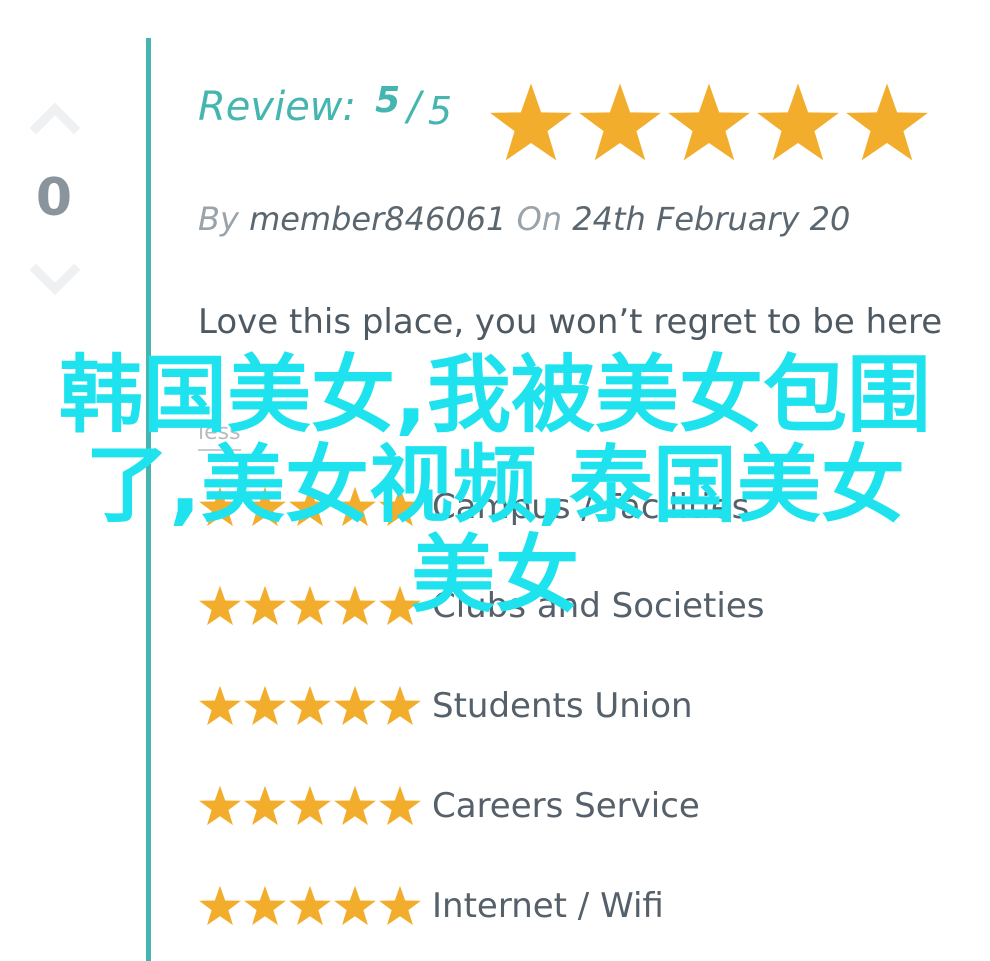 Image resolution: width=990 pixels, height=961 pixels. I want to click on review-score-heading: Review: 5 / 5, so click(325, 106).